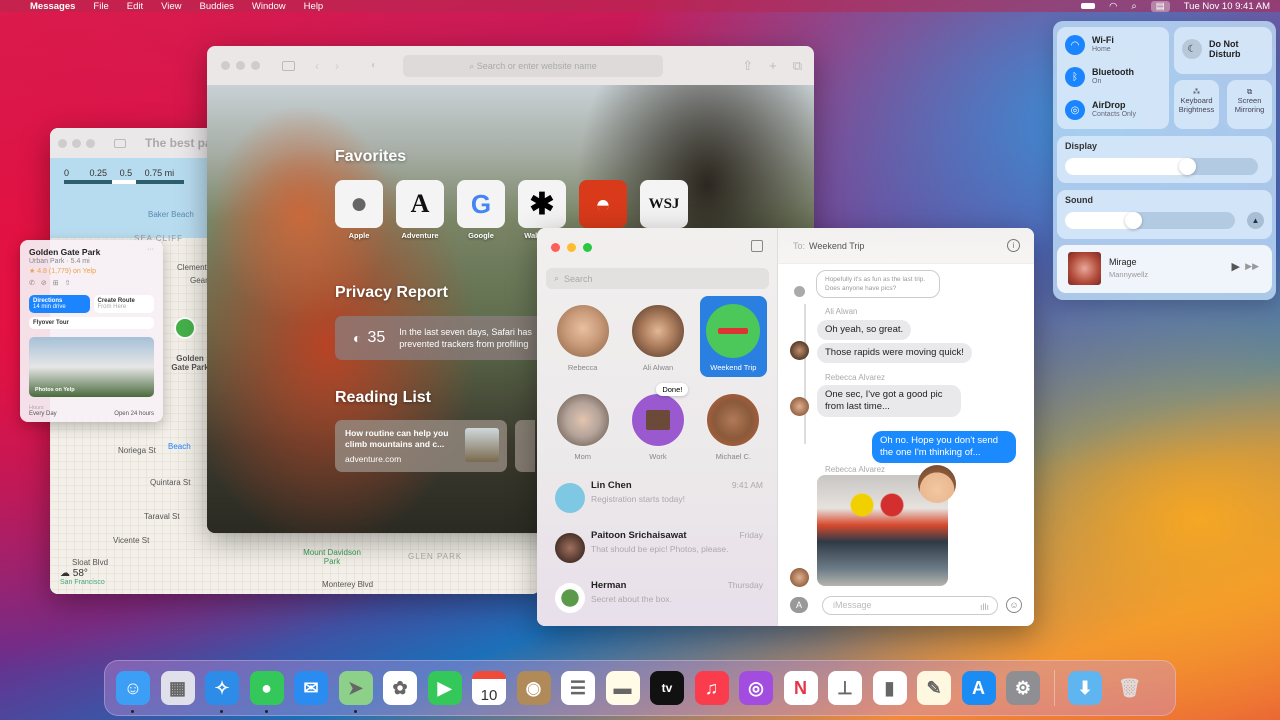  Describe the element at coordinates (934, 688) in the screenshot. I see `dock-pages: ✎` at that location.